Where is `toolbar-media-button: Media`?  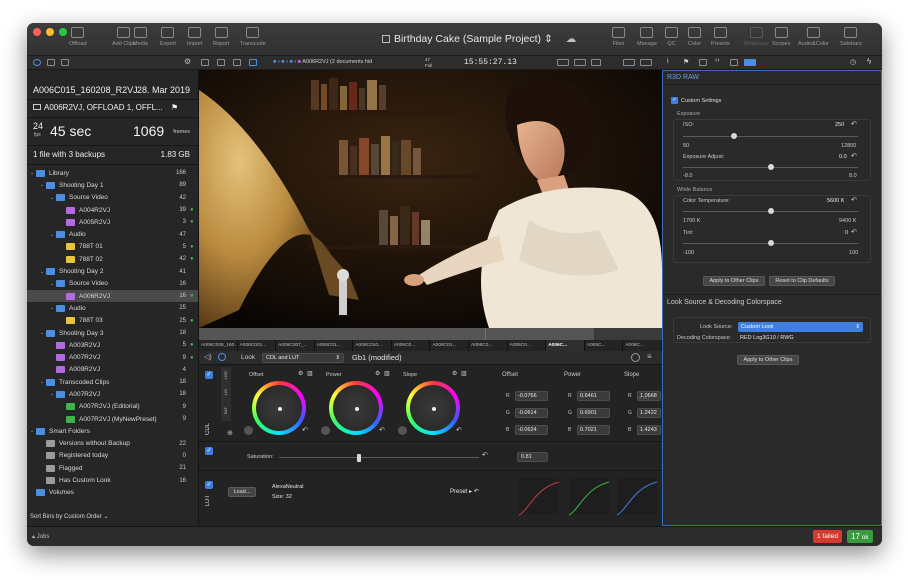 toolbar-media-button: Media is located at coordinates (140, 37).